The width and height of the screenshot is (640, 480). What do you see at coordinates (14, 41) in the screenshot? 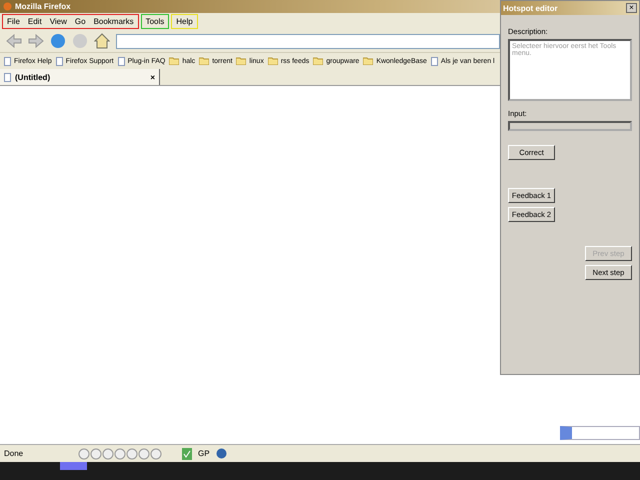
I see `back-arrow-icon` at bounding box center [14, 41].